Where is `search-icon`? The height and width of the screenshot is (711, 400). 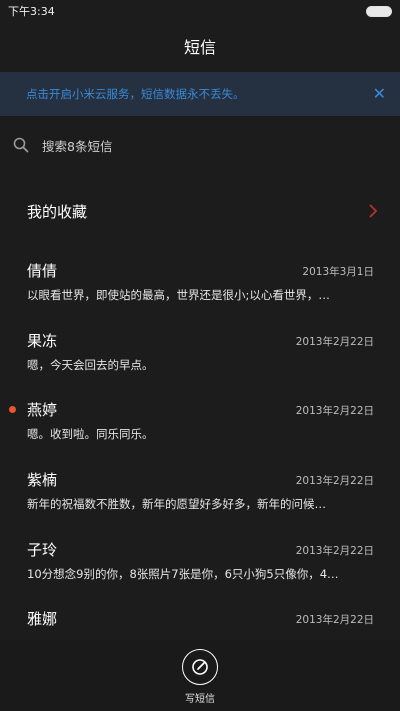
search-icon is located at coordinates (21, 145).